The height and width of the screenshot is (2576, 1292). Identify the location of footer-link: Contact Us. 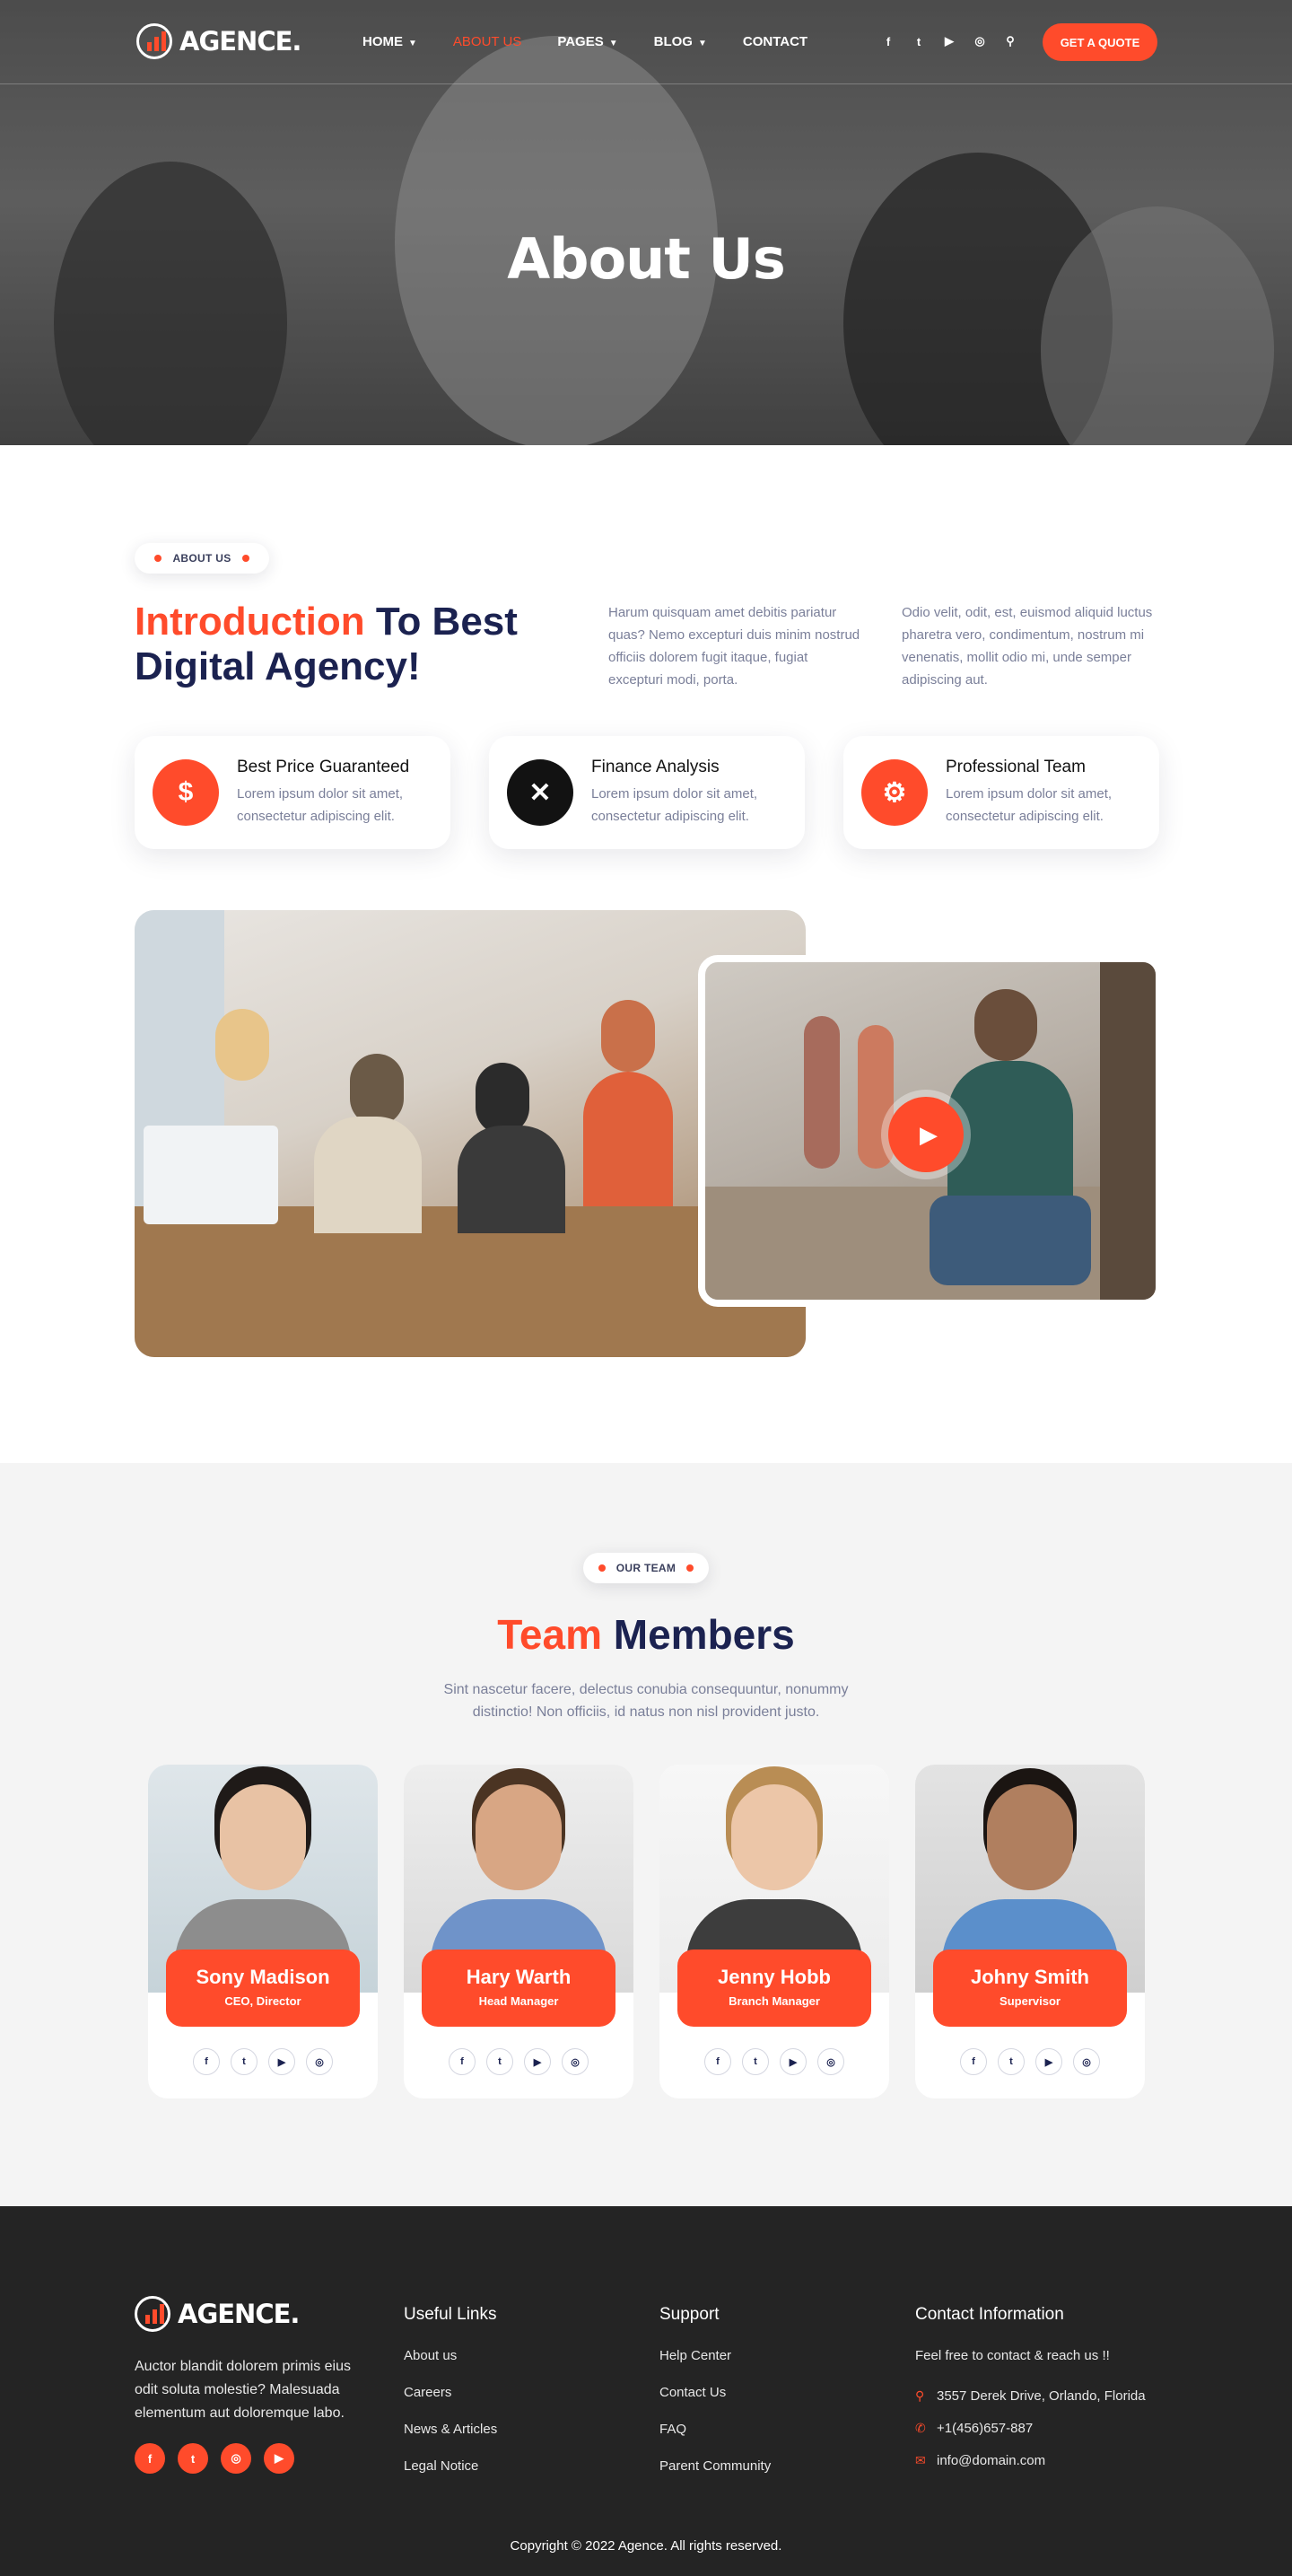
(715, 2403).